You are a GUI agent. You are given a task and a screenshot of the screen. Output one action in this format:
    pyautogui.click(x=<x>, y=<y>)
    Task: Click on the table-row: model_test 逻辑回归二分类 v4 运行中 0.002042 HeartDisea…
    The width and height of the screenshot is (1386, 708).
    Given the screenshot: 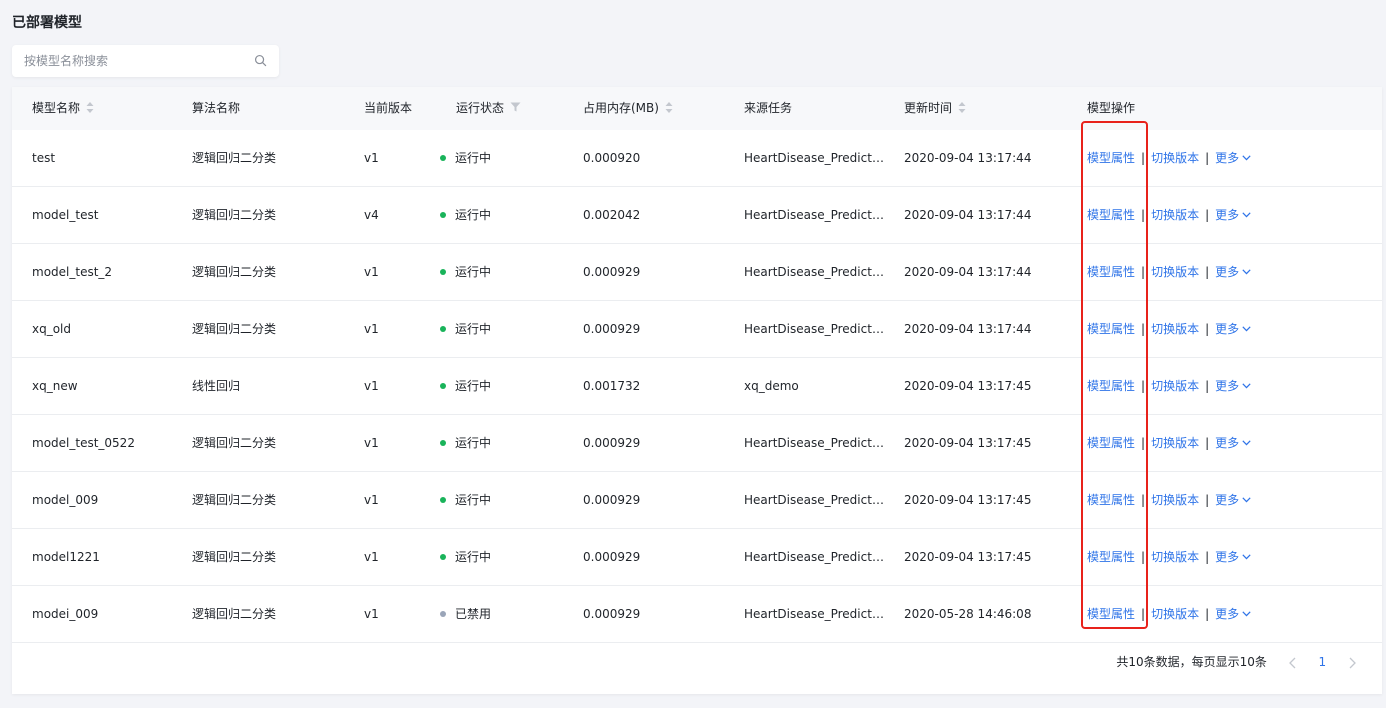 What is the action you would take?
    pyautogui.click(x=697, y=215)
    